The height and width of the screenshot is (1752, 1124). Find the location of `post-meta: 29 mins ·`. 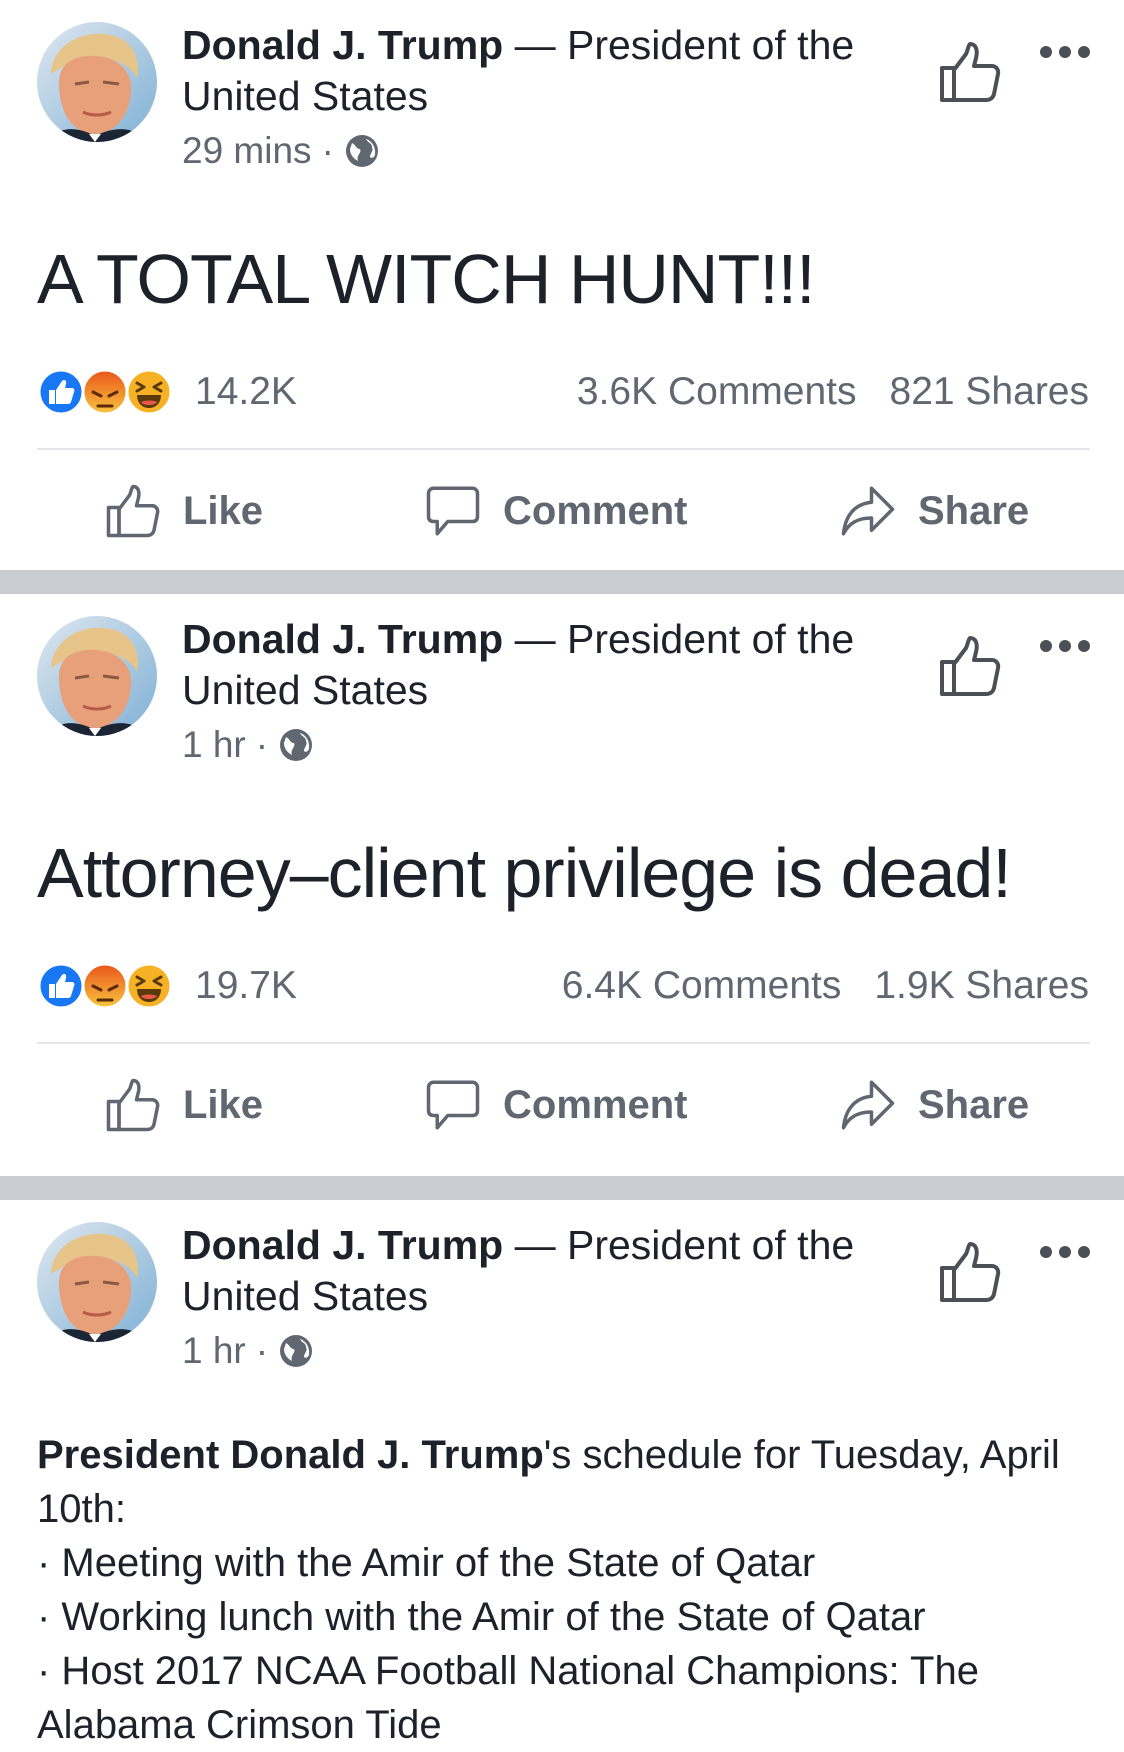

post-meta: 29 mins · is located at coordinates (281, 151).